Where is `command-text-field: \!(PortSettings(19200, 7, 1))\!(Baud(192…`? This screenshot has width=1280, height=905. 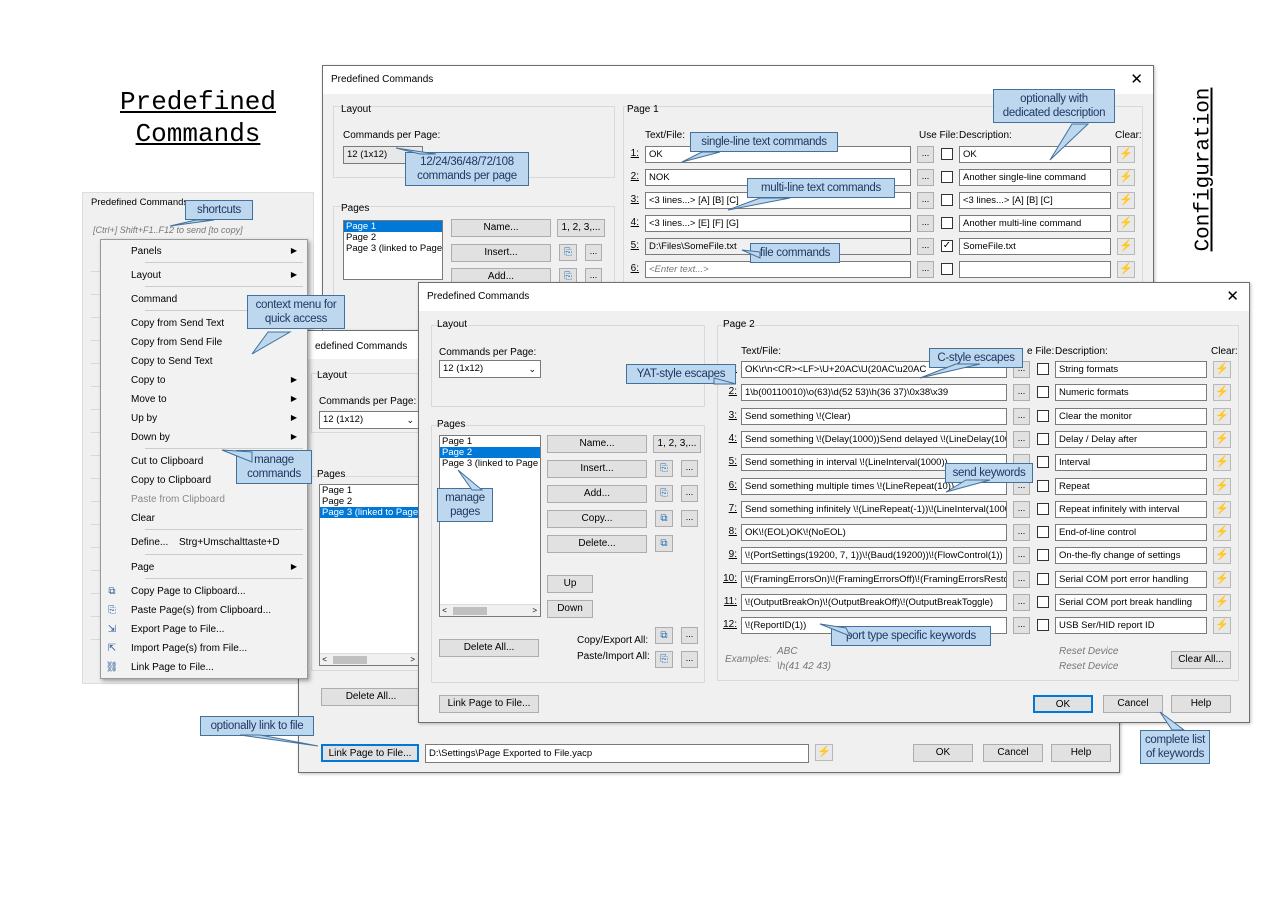
command-text-field: \!(PortSettings(19200, 7, 1))\!(Baud(192… is located at coordinates (874, 556).